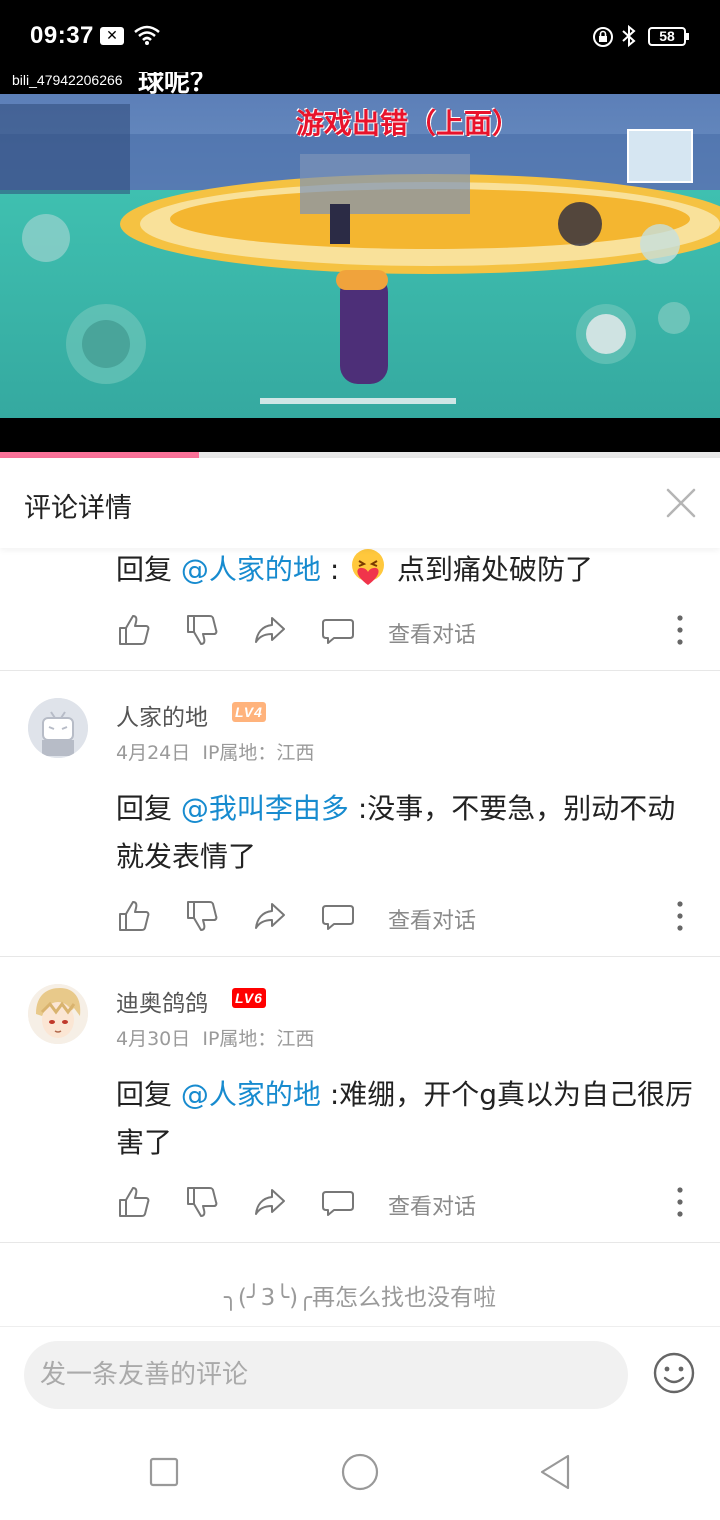 This screenshot has width=720, height=1520. I want to click on comment-meta: 4月30日 IP属地：江西, so click(215, 1037).